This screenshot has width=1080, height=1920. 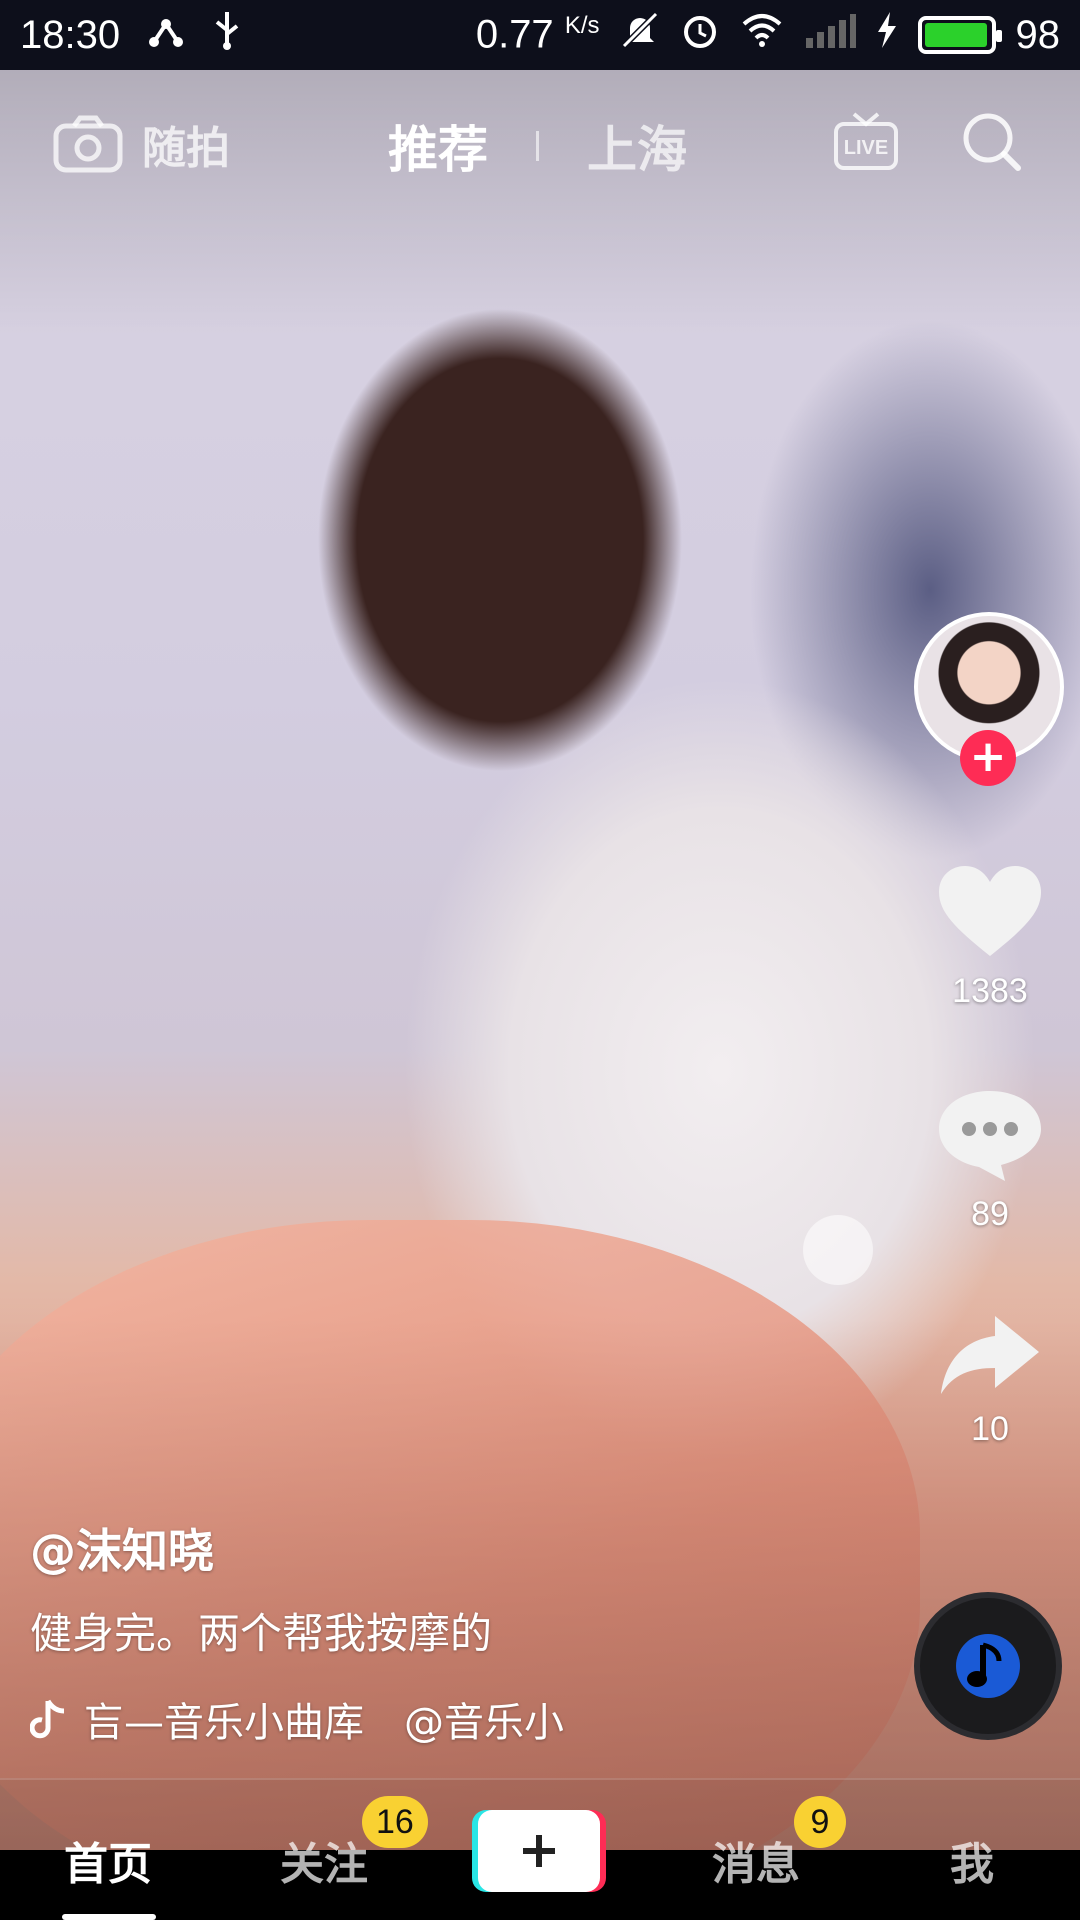 What do you see at coordinates (972, 1860) in the screenshot?
I see `nav-me: 我` at bounding box center [972, 1860].